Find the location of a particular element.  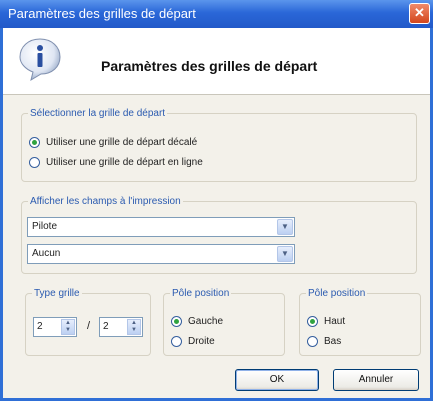

grid-type-legend: Type grille is located at coordinates (57, 293).